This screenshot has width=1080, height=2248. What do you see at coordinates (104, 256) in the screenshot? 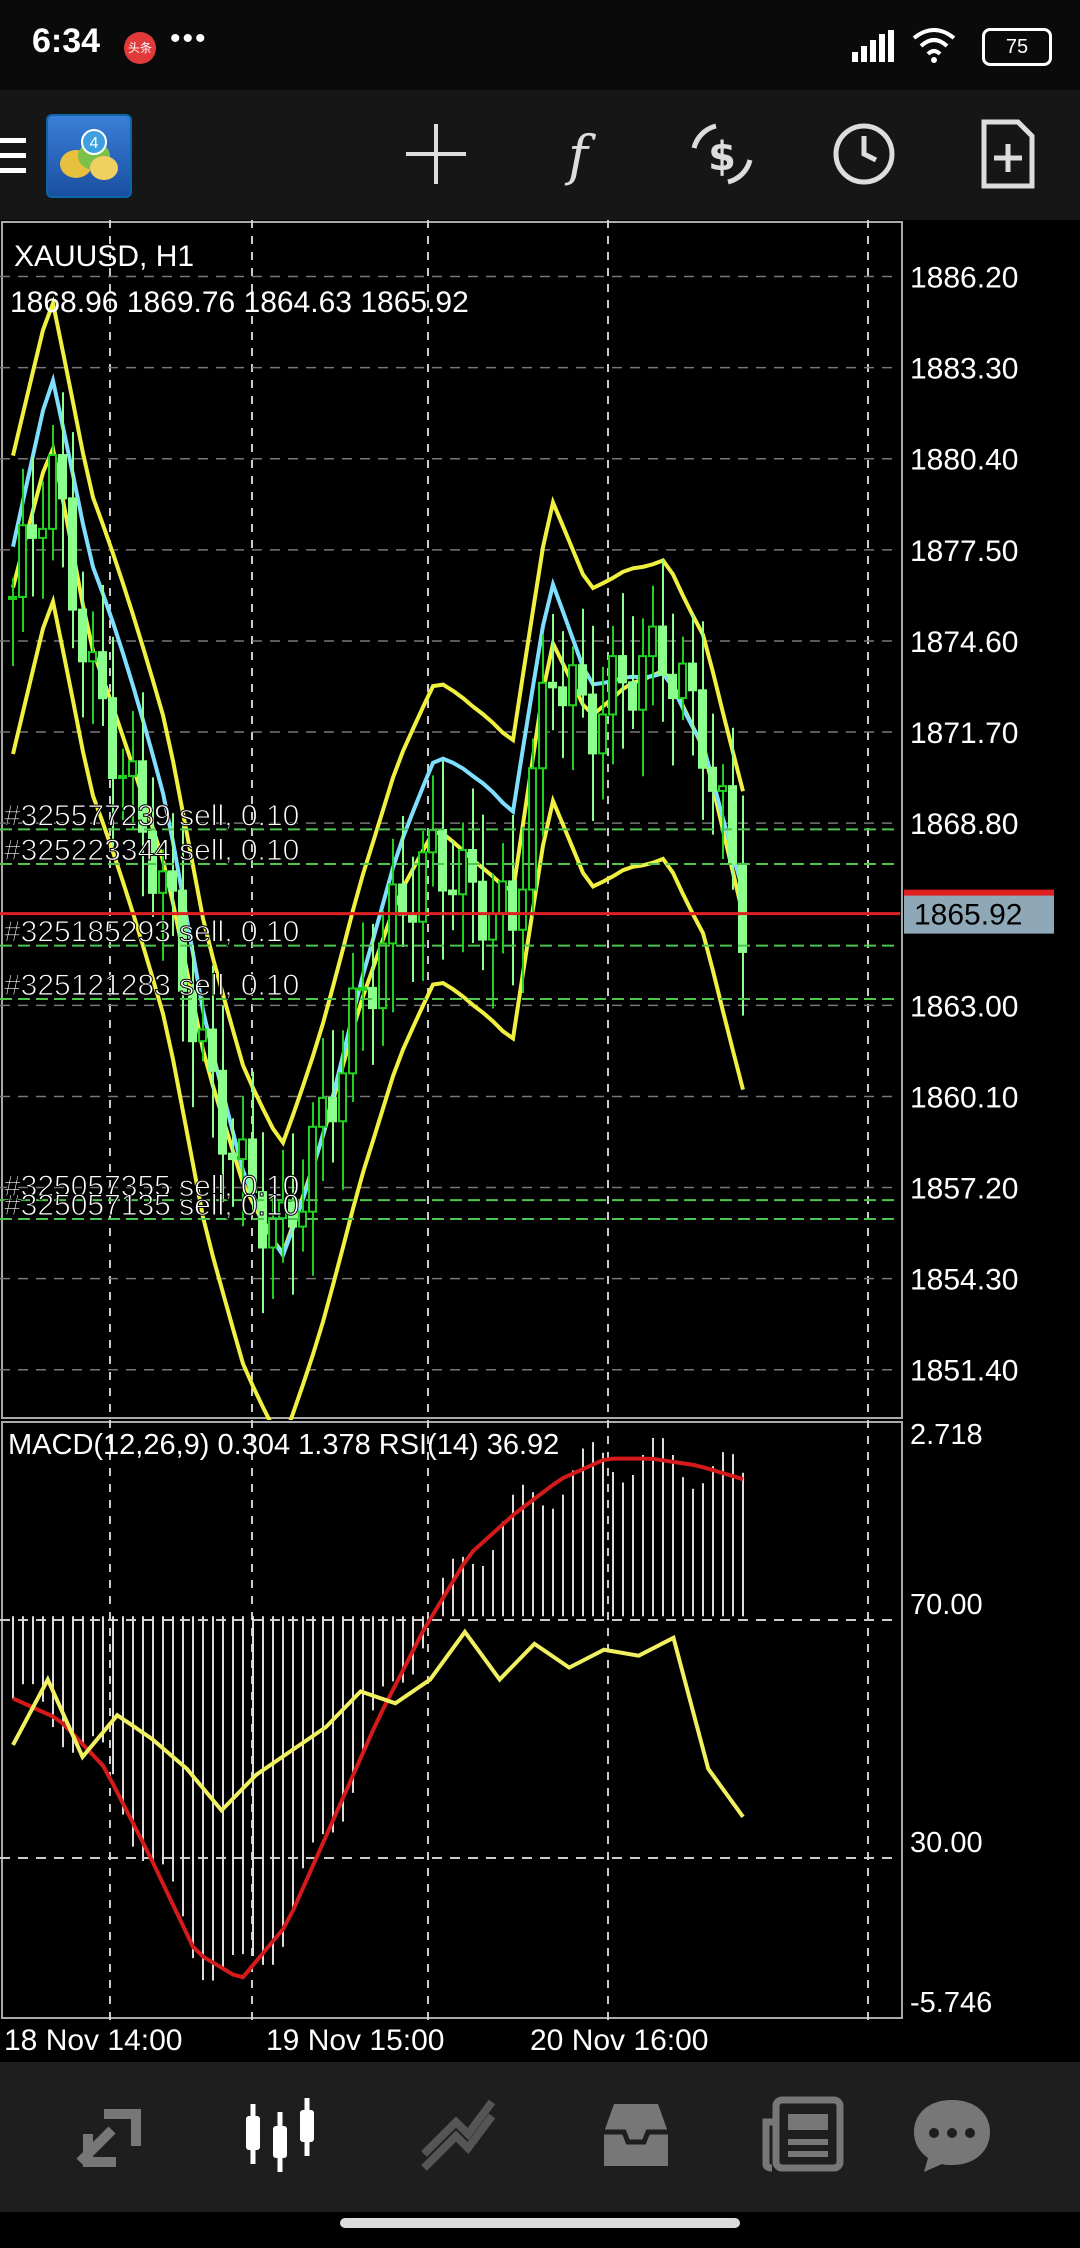
I see `symbol-label: XAUUSD, H1` at bounding box center [104, 256].